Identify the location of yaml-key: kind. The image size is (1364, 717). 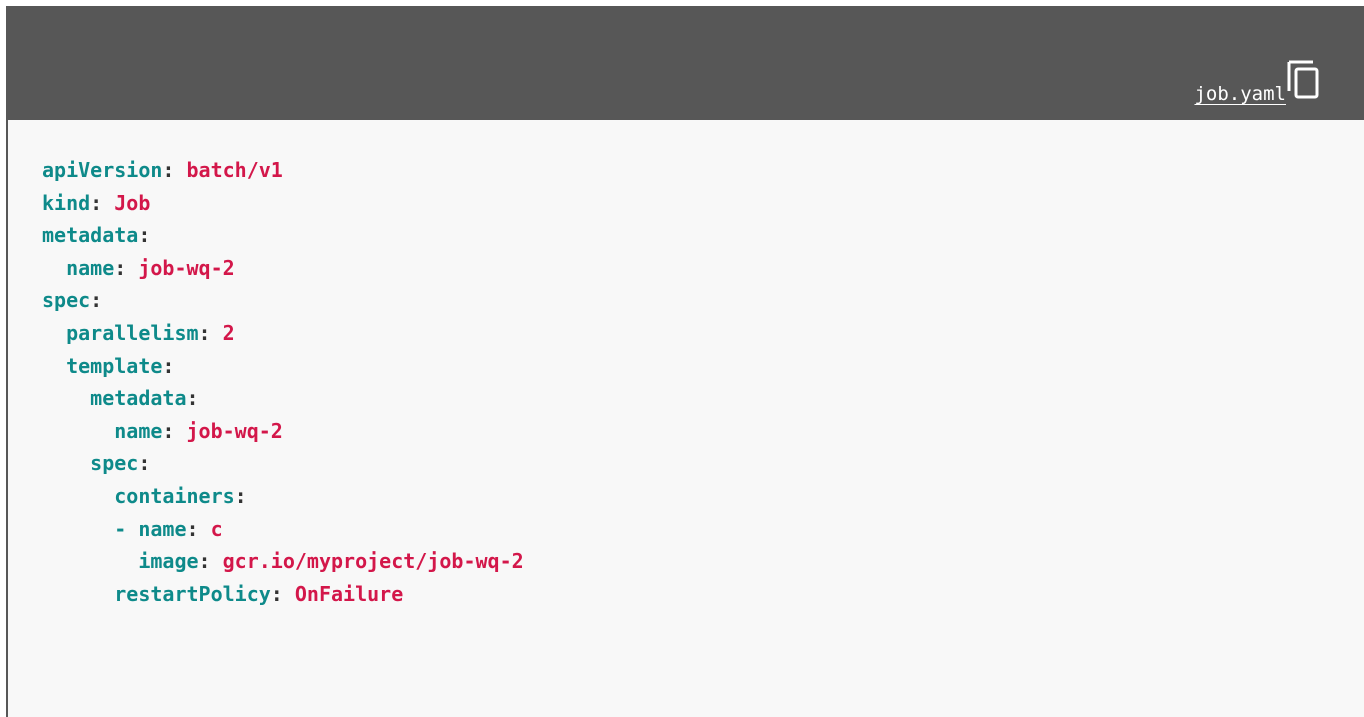
(66, 202).